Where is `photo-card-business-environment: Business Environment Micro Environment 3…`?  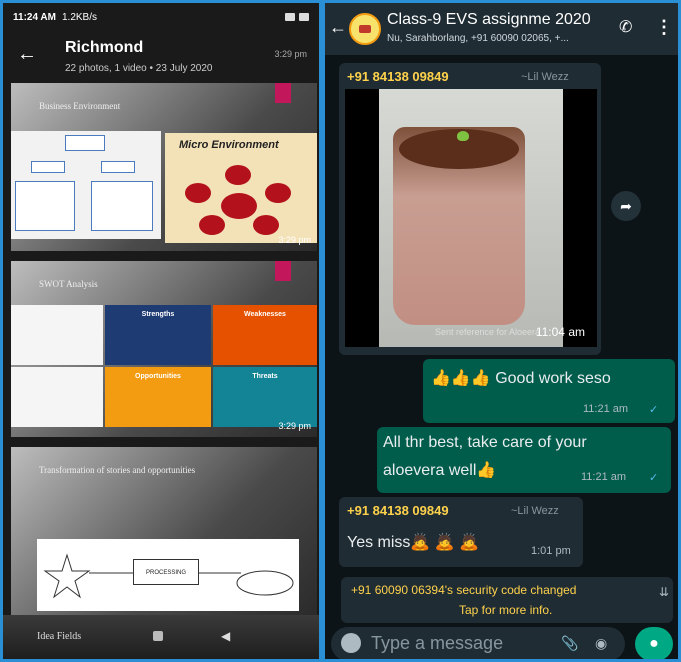 photo-card-business-environment: Business Environment Micro Environment 3… is located at coordinates (164, 167).